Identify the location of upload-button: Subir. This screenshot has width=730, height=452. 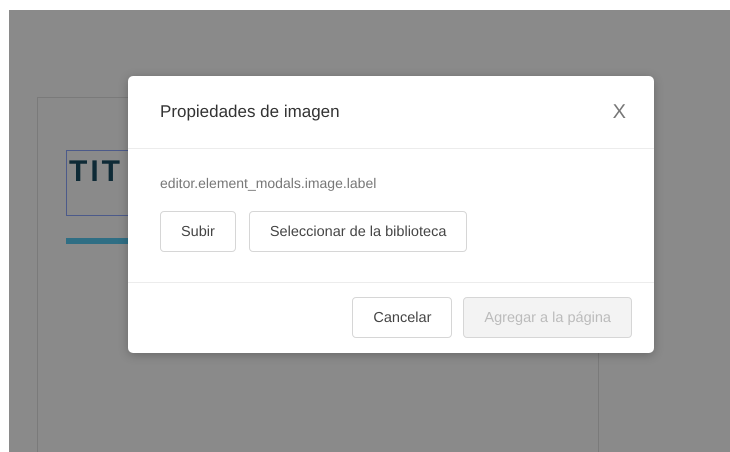
(198, 231).